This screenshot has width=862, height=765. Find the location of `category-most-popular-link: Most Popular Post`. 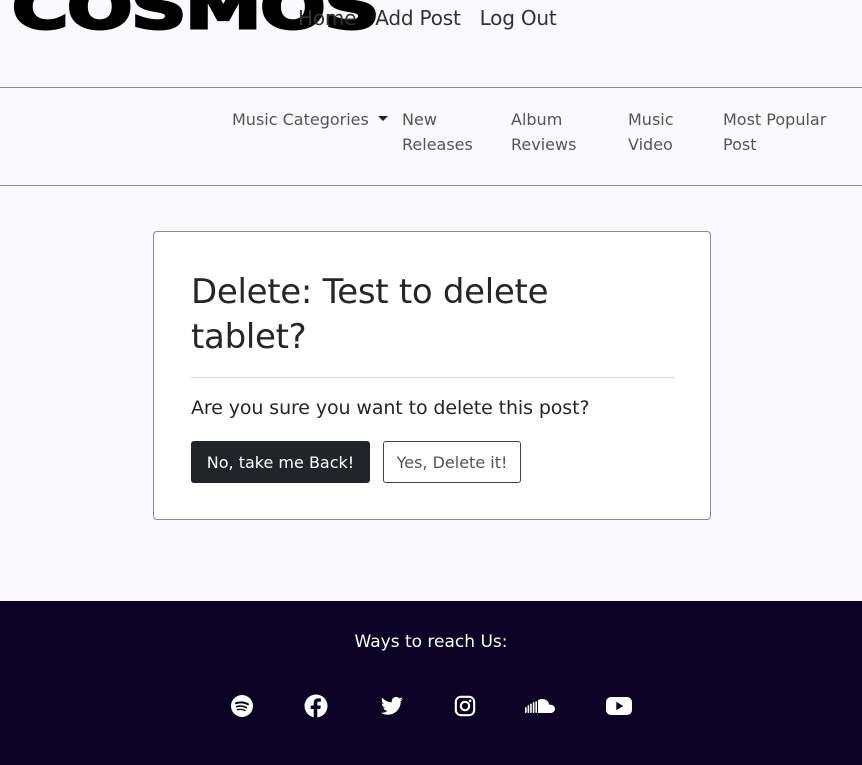

category-most-popular-link: Most Popular Post is located at coordinates (783, 132).